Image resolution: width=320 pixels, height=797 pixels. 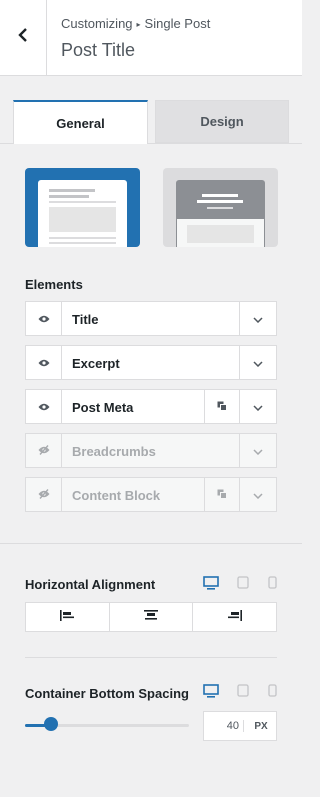 I want to click on breadcrumb: Customizing ▸ Single Post, so click(x=135, y=23).